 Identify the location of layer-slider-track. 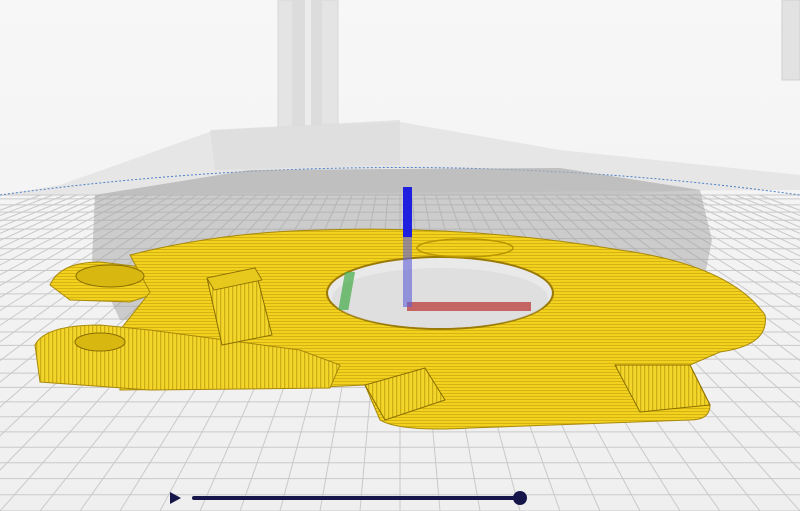
(356, 498).